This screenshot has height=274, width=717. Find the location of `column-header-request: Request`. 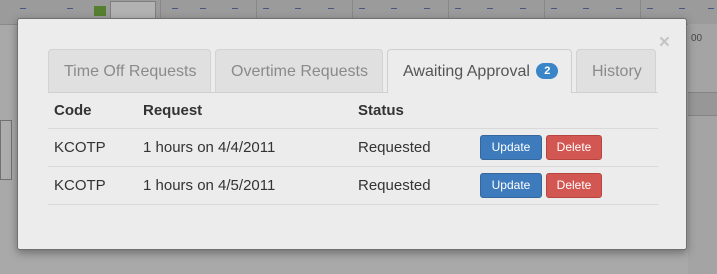

column-header-request: Request is located at coordinates (173, 110).